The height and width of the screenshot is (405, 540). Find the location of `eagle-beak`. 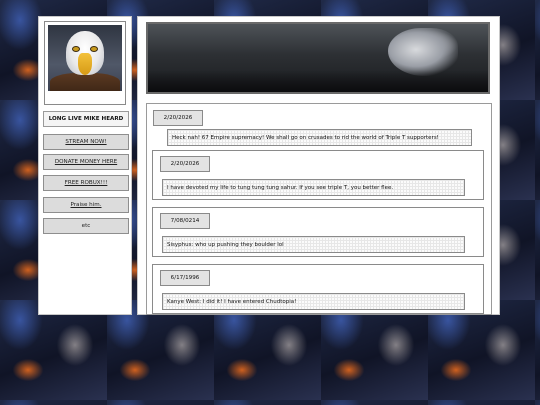

eagle-beak is located at coordinates (85, 64).